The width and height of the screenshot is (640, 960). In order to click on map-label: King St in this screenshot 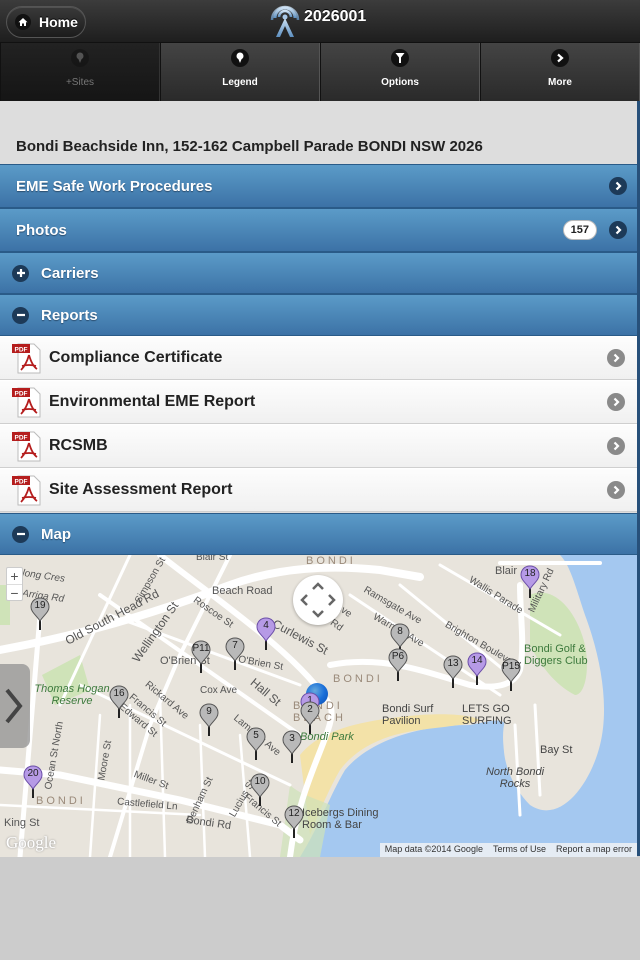, I will do `click(22, 823)`.